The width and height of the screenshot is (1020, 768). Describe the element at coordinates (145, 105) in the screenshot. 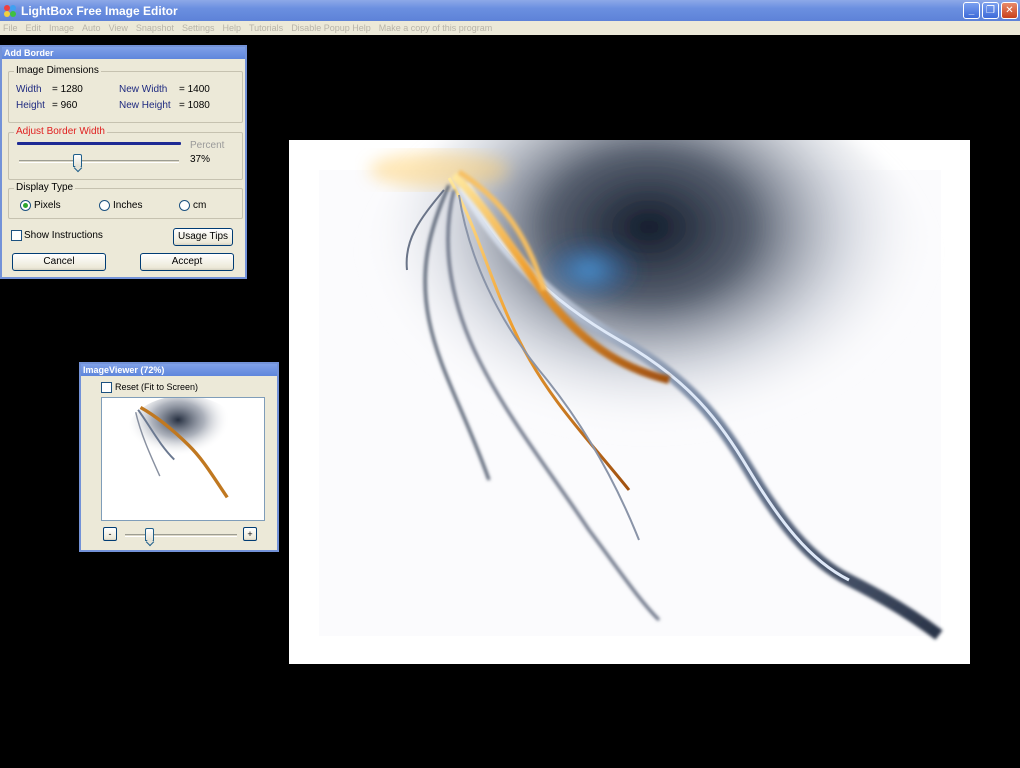

I see `new-height-label: New Height` at that location.